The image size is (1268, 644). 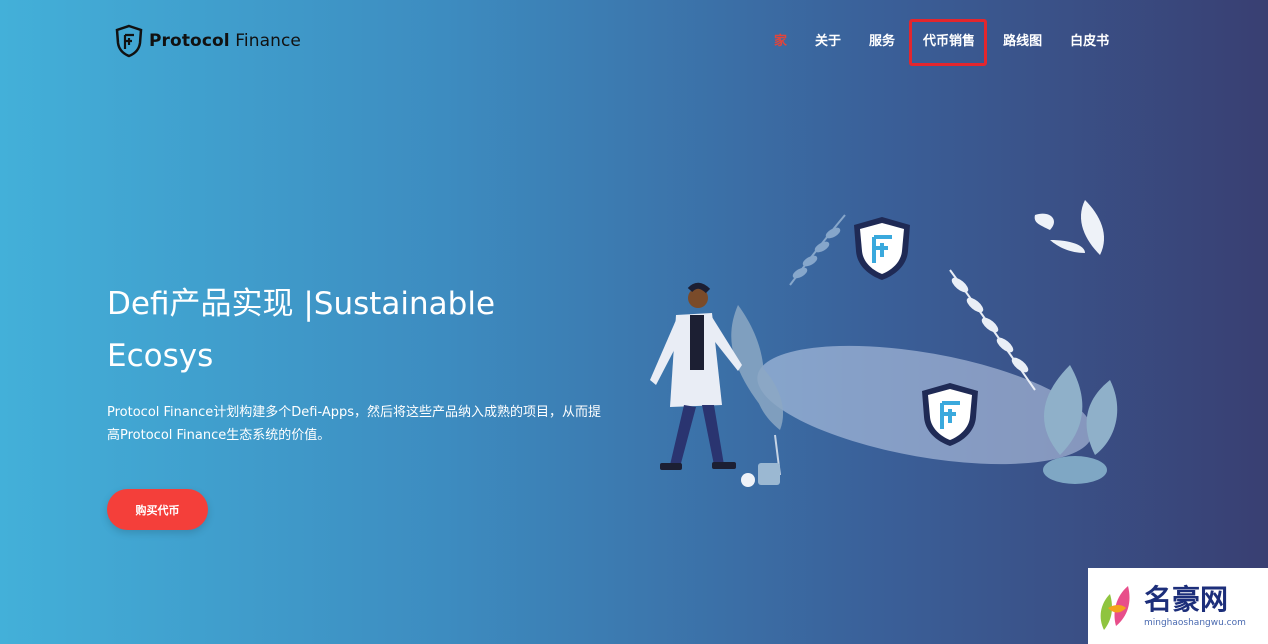 I want to click on small-pot-decoration, so click(x=748, y=480).